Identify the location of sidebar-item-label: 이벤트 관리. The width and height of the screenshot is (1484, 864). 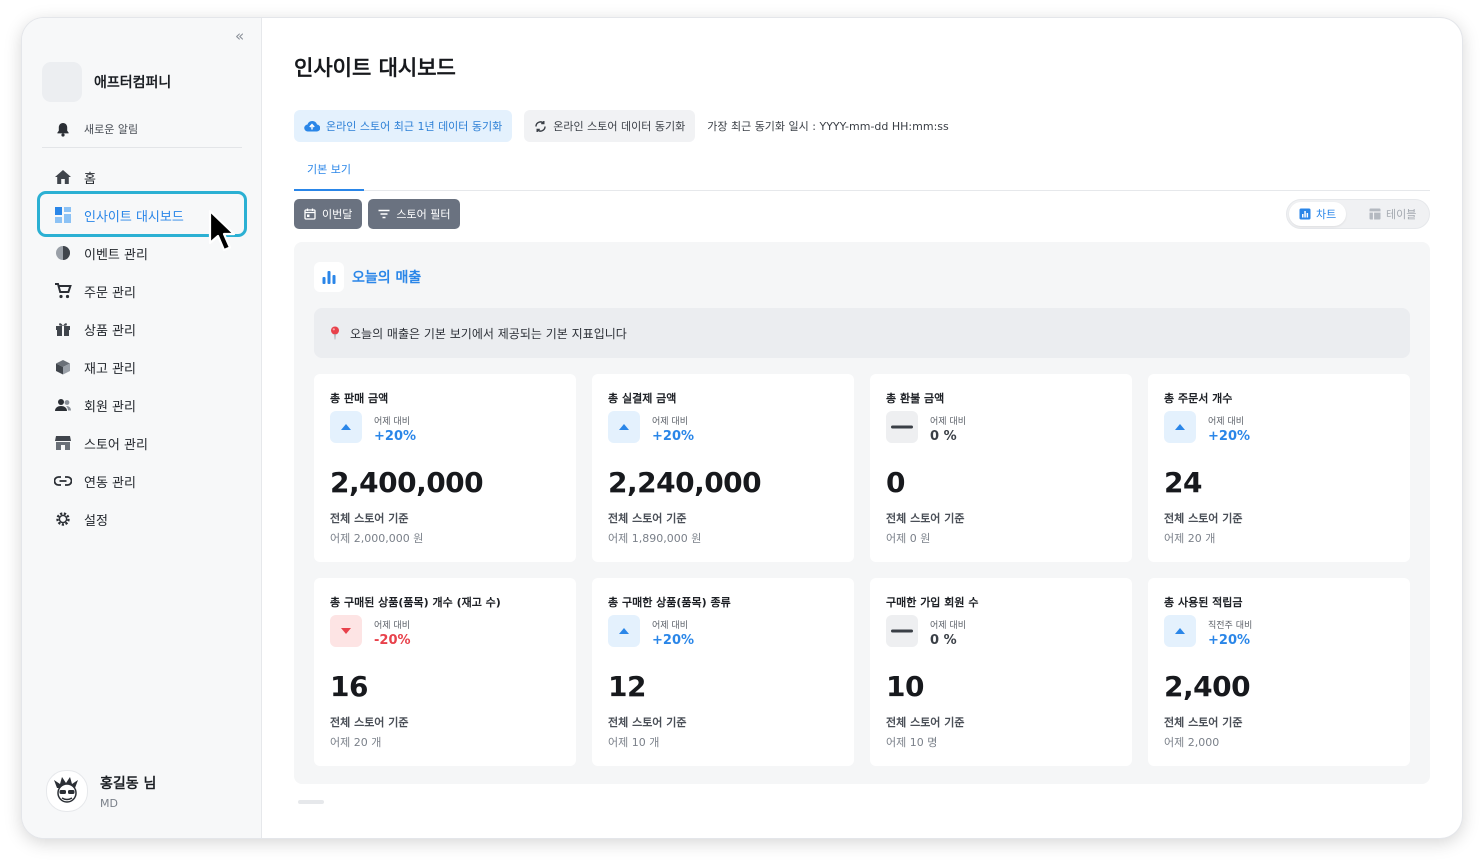
(116, 255).